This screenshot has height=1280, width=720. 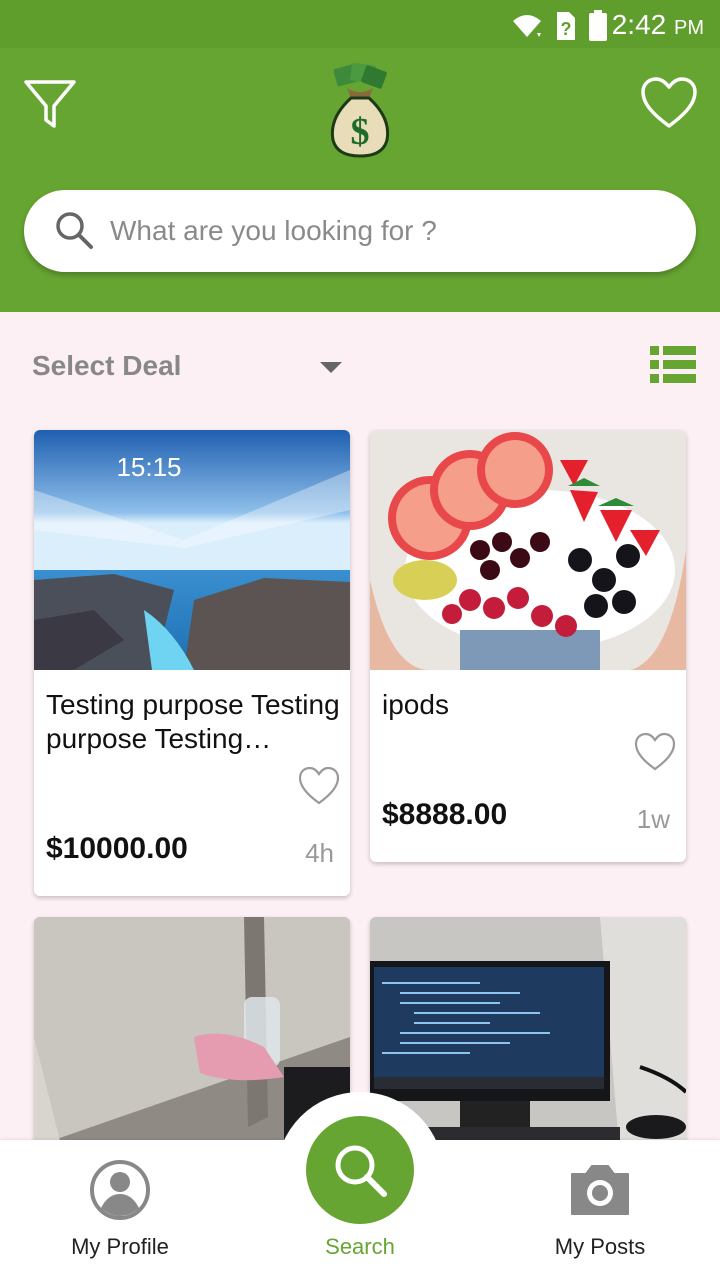 I want to click on list-view-icon, so click(x=673, y=365).